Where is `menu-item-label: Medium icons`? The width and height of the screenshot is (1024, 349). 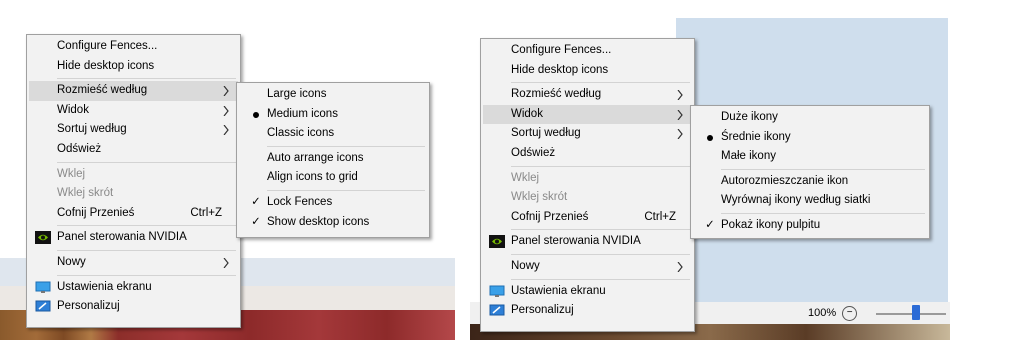
menu-item-label: Medium icons is located at coordinates (302, 113).